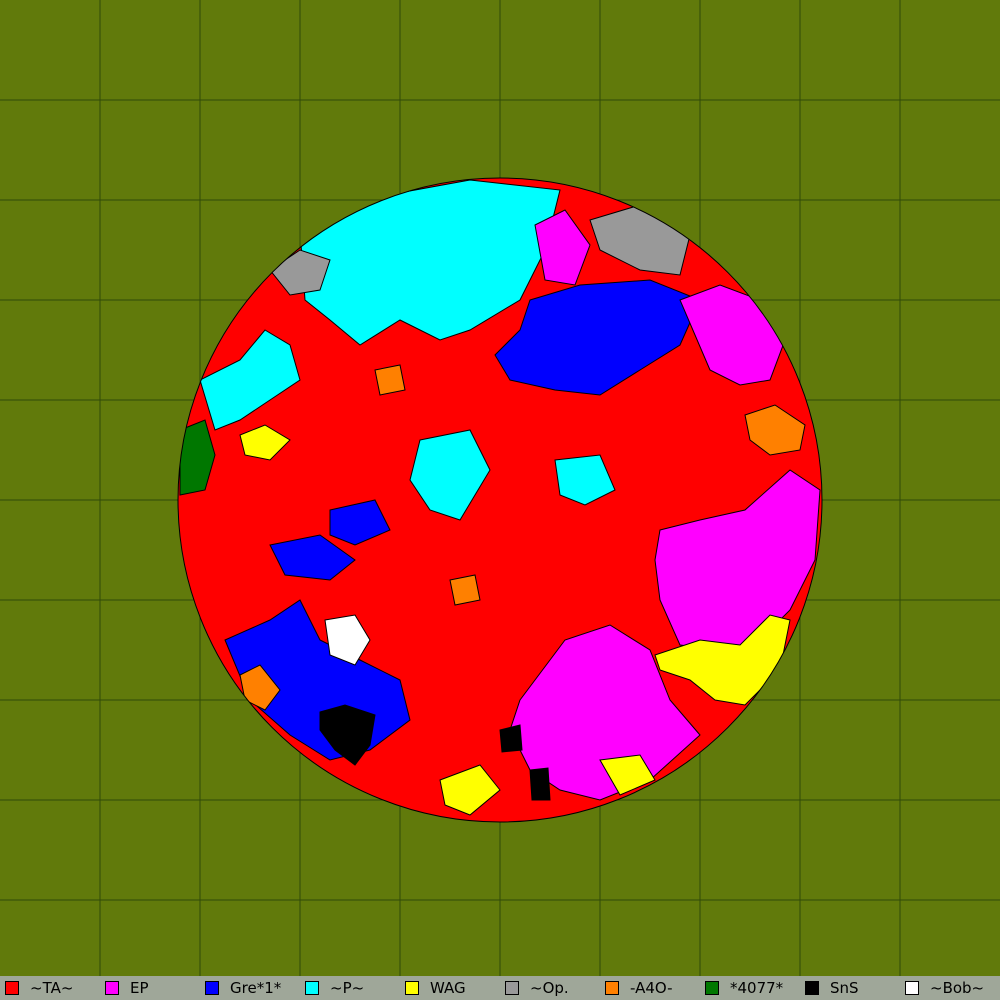  Describe the element at coordinates (256, 988) in the screenshot. I see `legend-label: Gre*1*` at that location.